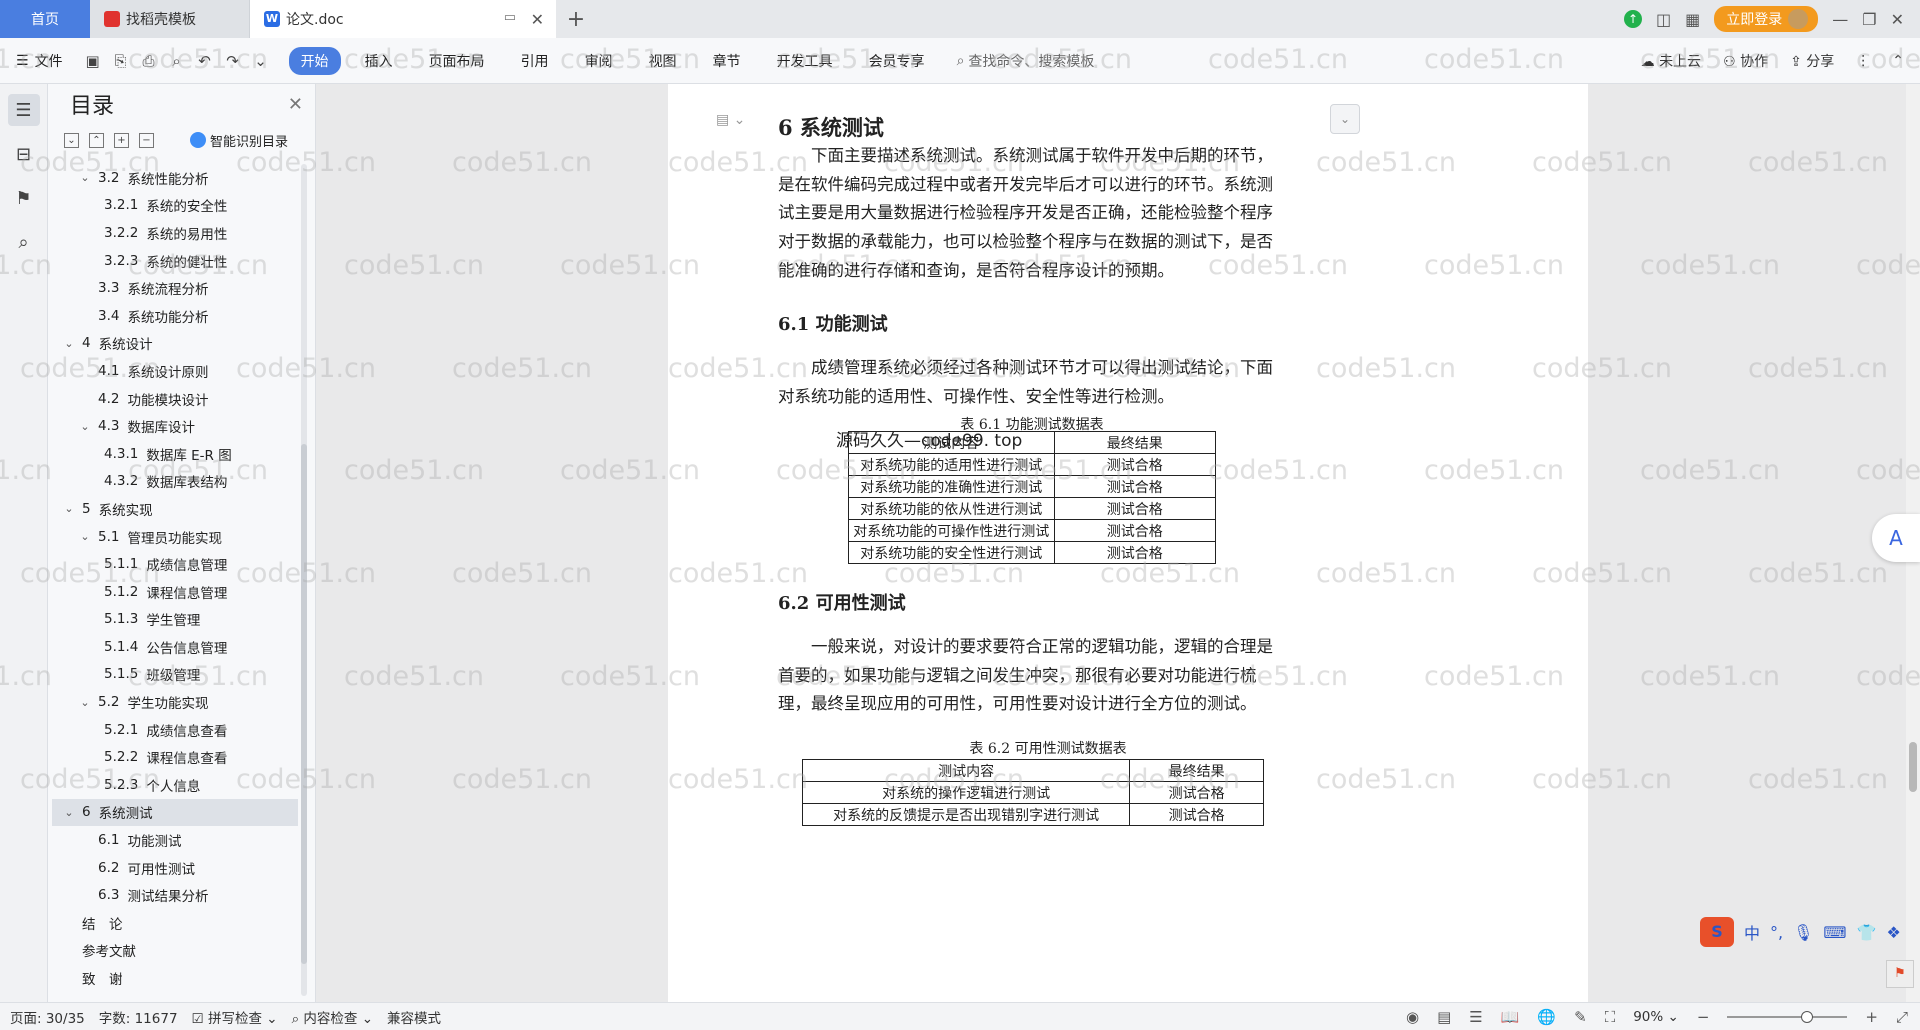 The width and height of the screenshot is (1920, 1030). I want to click on ribbon-tab-section: 章节, so click(727, 61).